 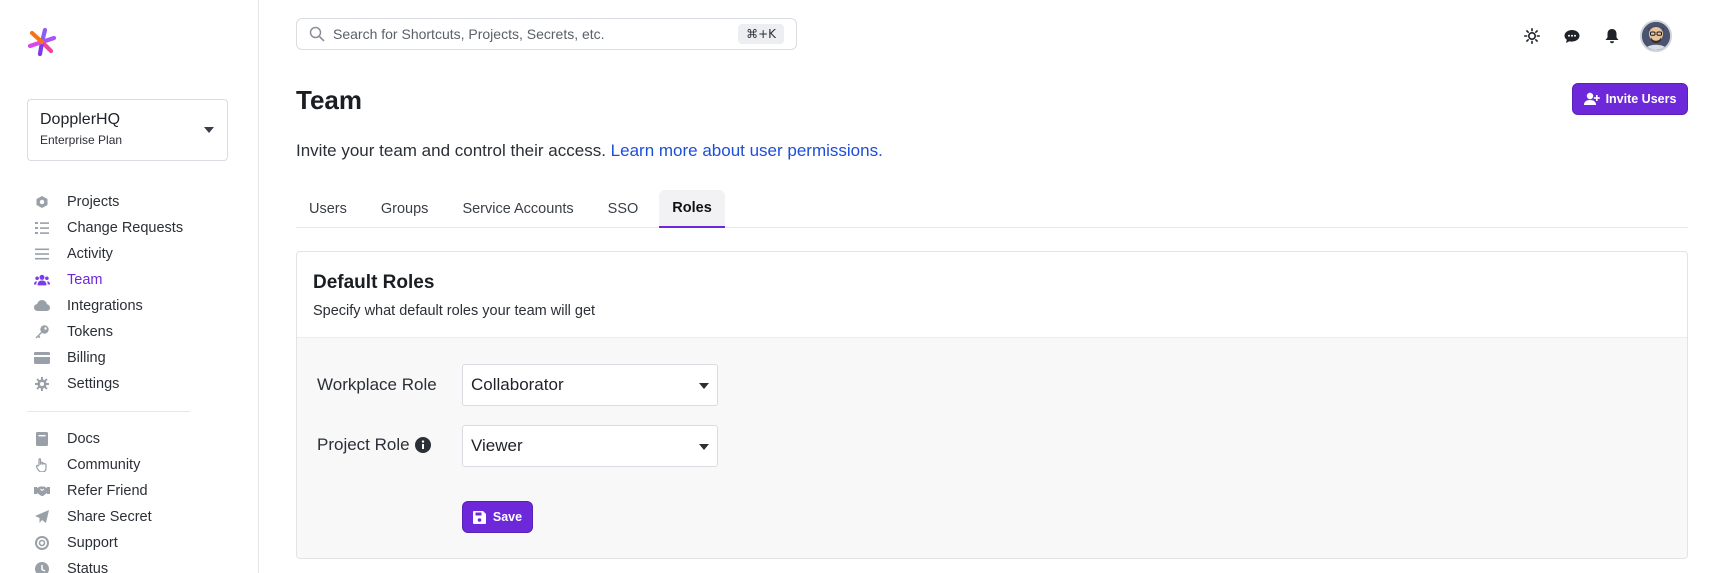 What do you see at coordinates (42, 228) in the screenshot?
I see `checklist-icon` at bounding box center [42, 228].